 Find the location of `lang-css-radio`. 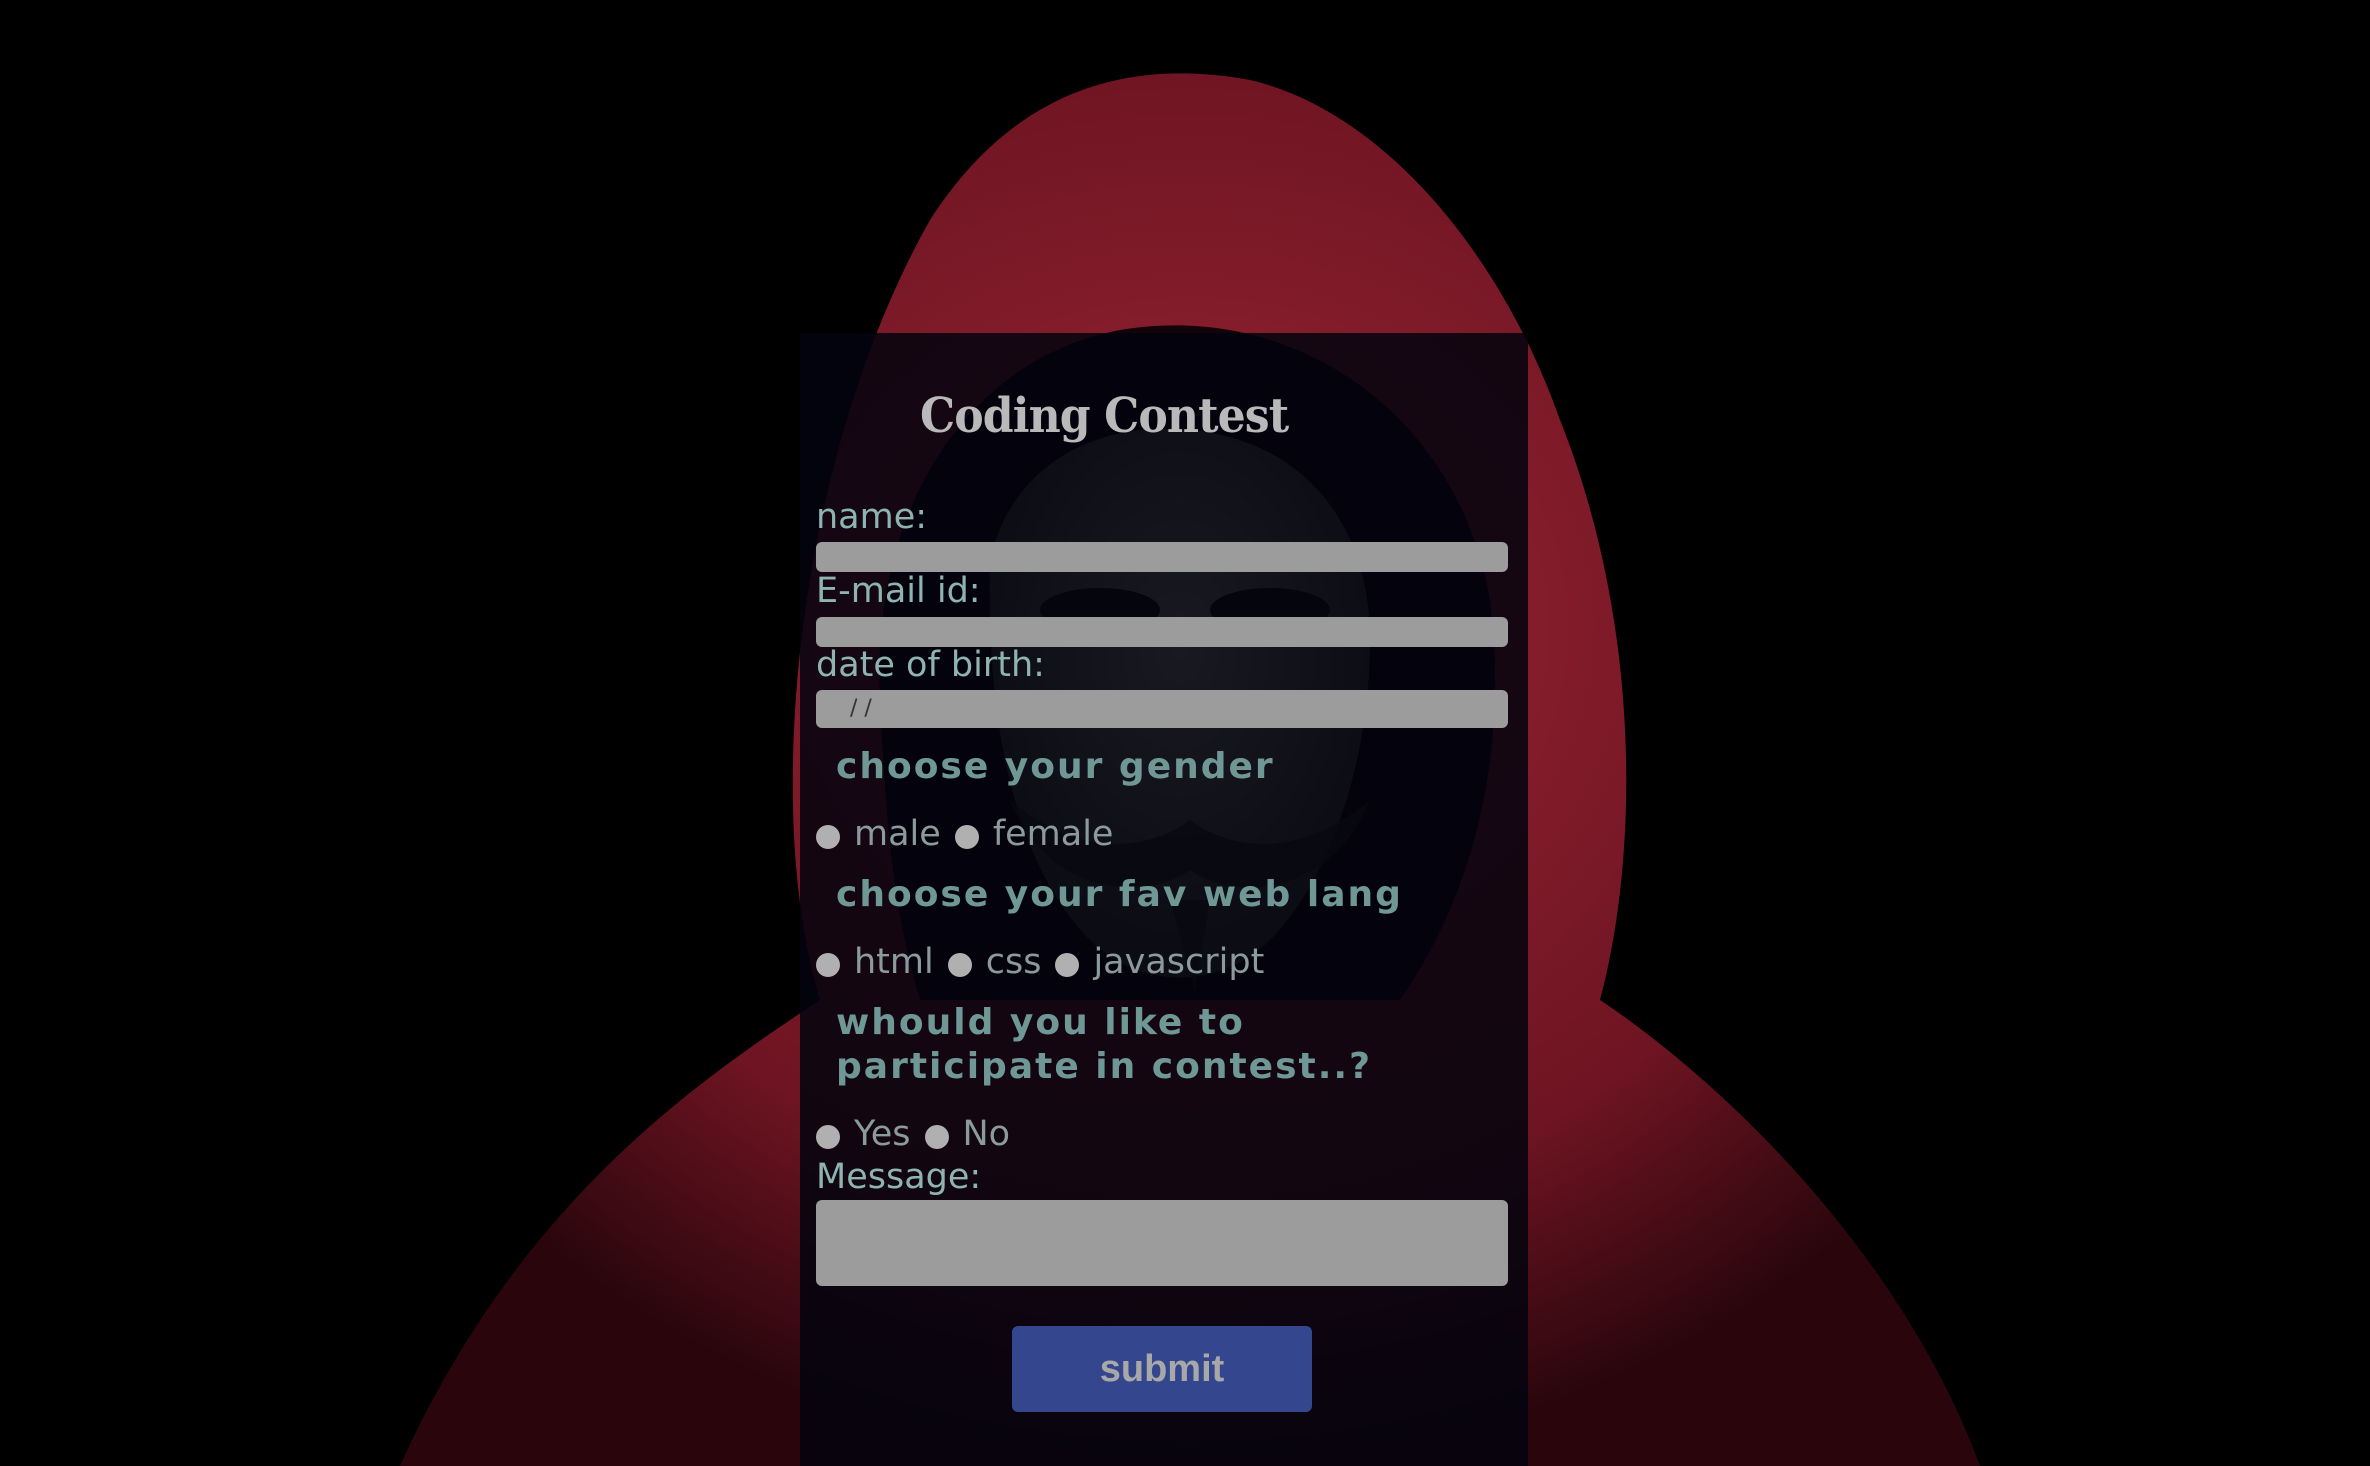

lang-css-radio is located at coordinates (959, 965).